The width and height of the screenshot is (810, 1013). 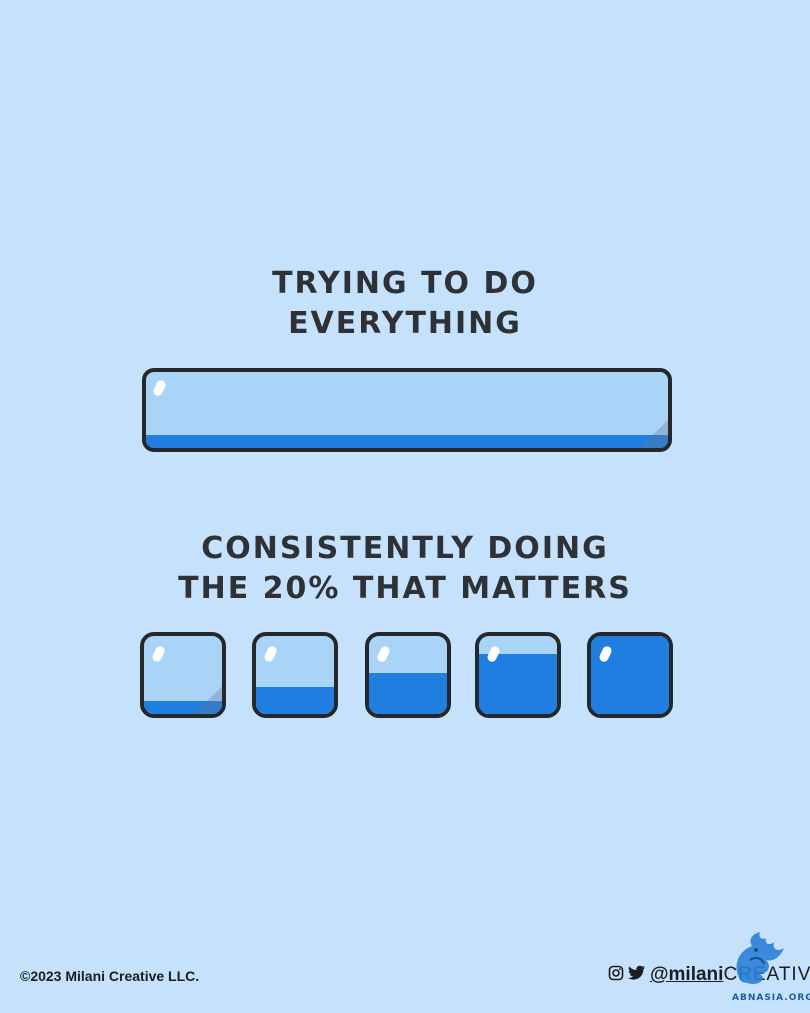 I want to click on progress-bar-fill, so click(x=407, y=441).